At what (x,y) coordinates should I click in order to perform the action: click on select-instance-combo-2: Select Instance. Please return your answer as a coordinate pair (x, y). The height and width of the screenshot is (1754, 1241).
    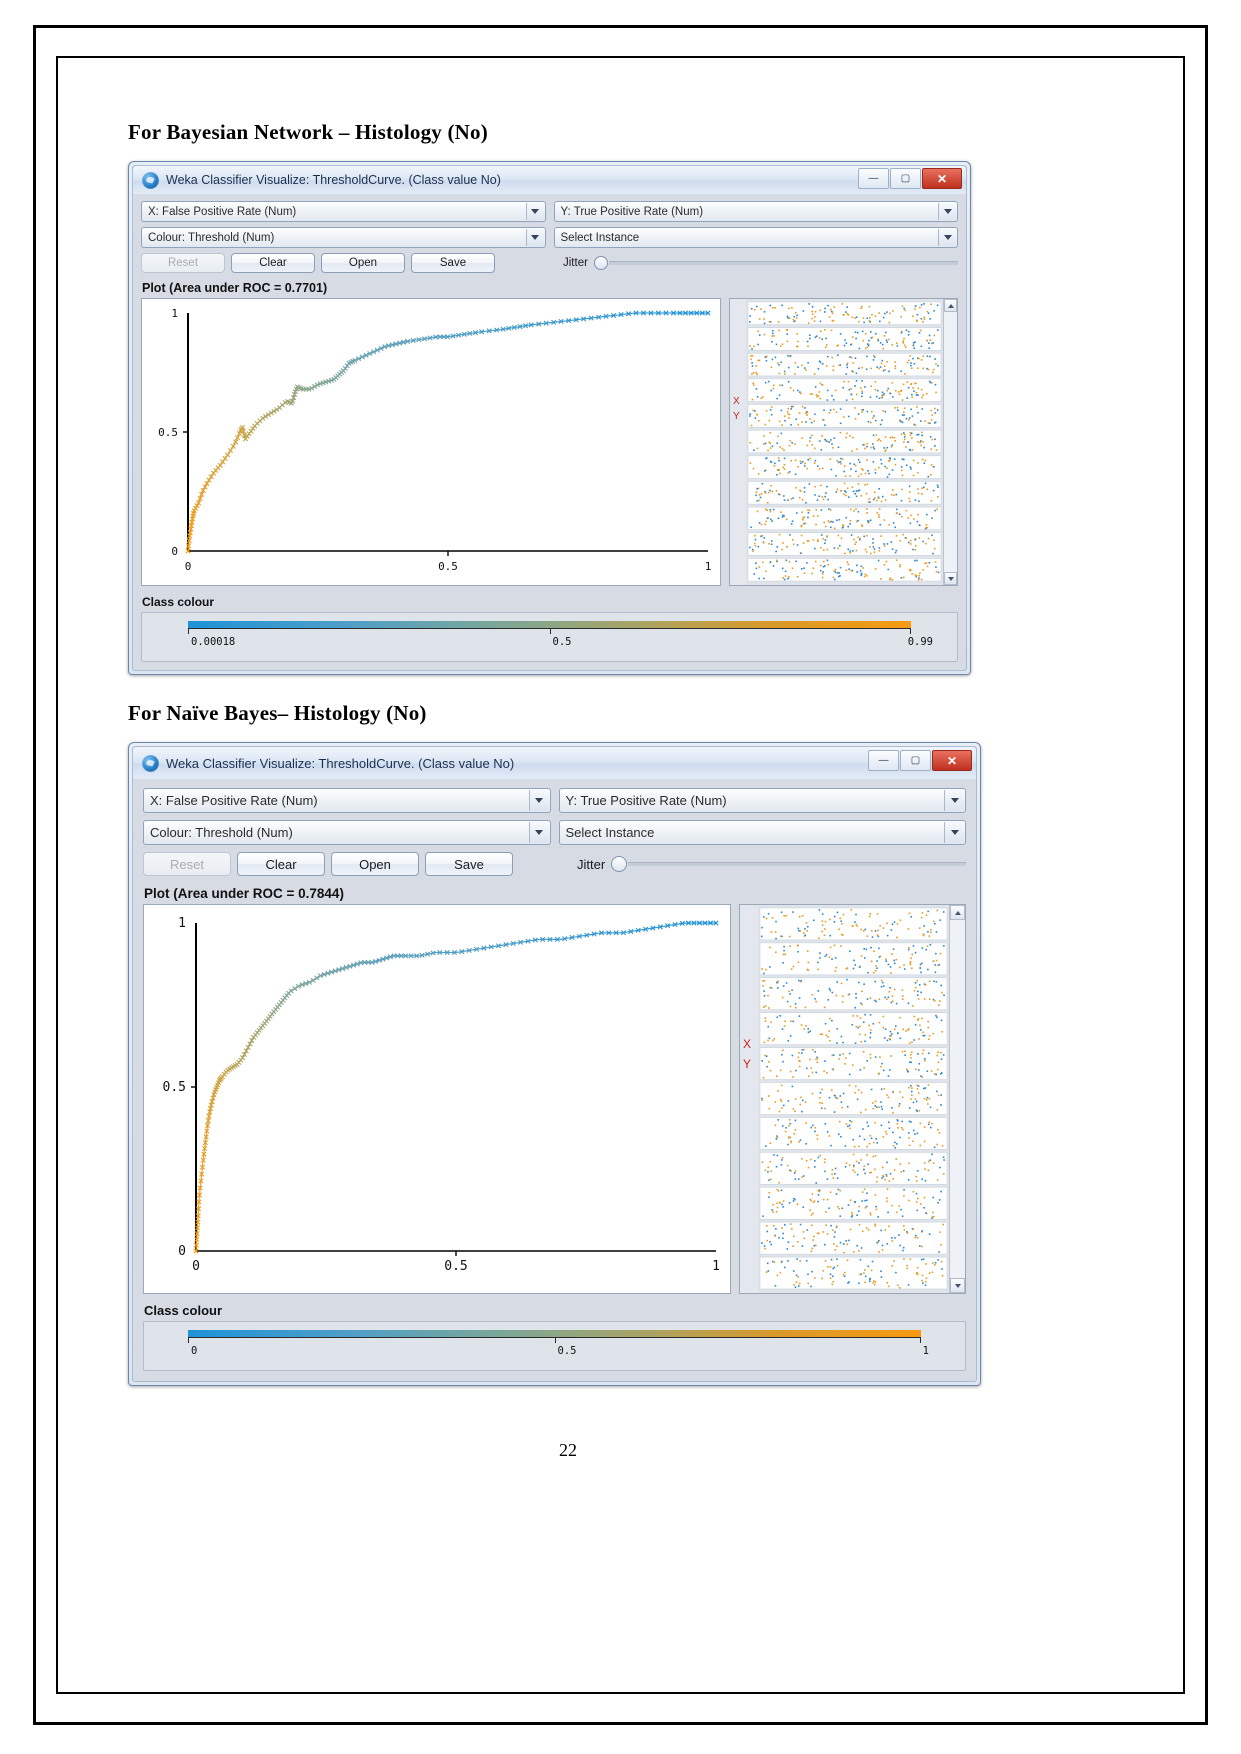
    Looking at the image, I should click on (762, 832).